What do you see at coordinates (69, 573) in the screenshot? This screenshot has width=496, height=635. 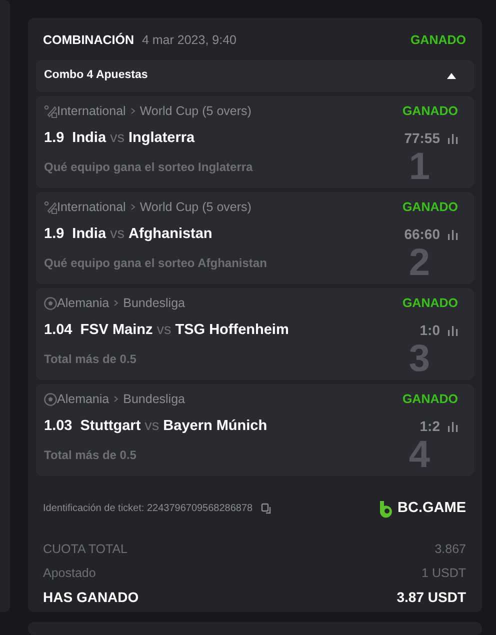 I see `summary-label: Apostado` at bounding box center [69, 573].